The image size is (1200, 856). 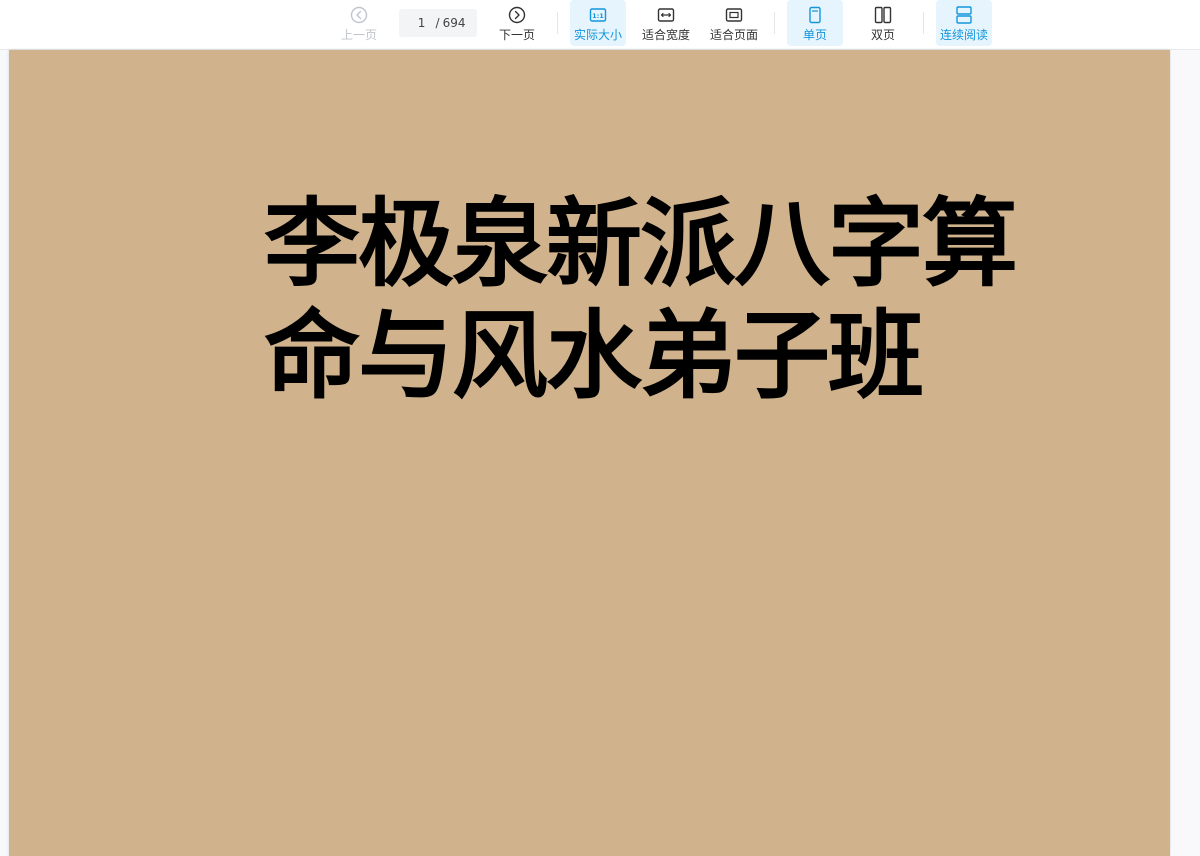 I want to click on document-title-line-2: 命与风水弟子班, so click(x=594, y=356).